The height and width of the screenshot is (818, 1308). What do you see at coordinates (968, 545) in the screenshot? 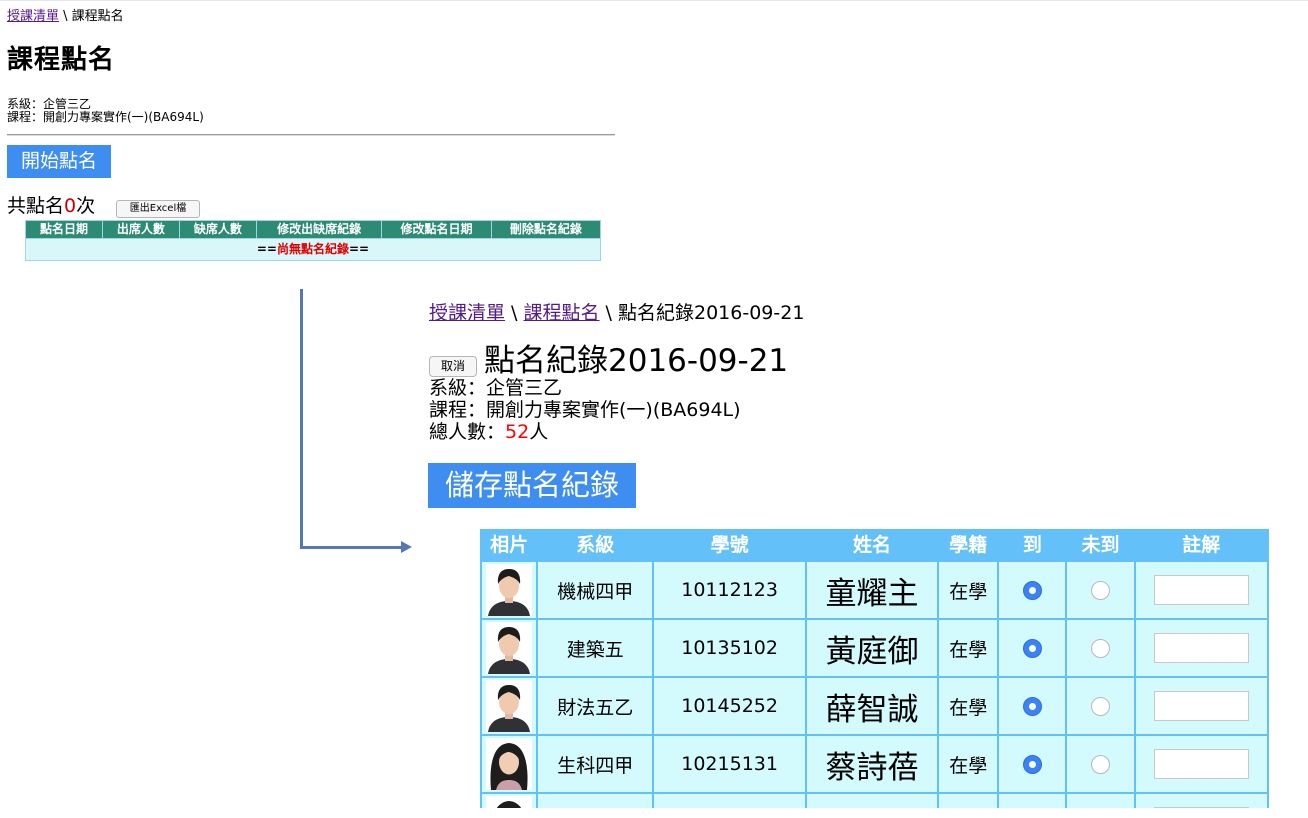
I see `column-header-status: 學籍` at bounding box center [968, 545].